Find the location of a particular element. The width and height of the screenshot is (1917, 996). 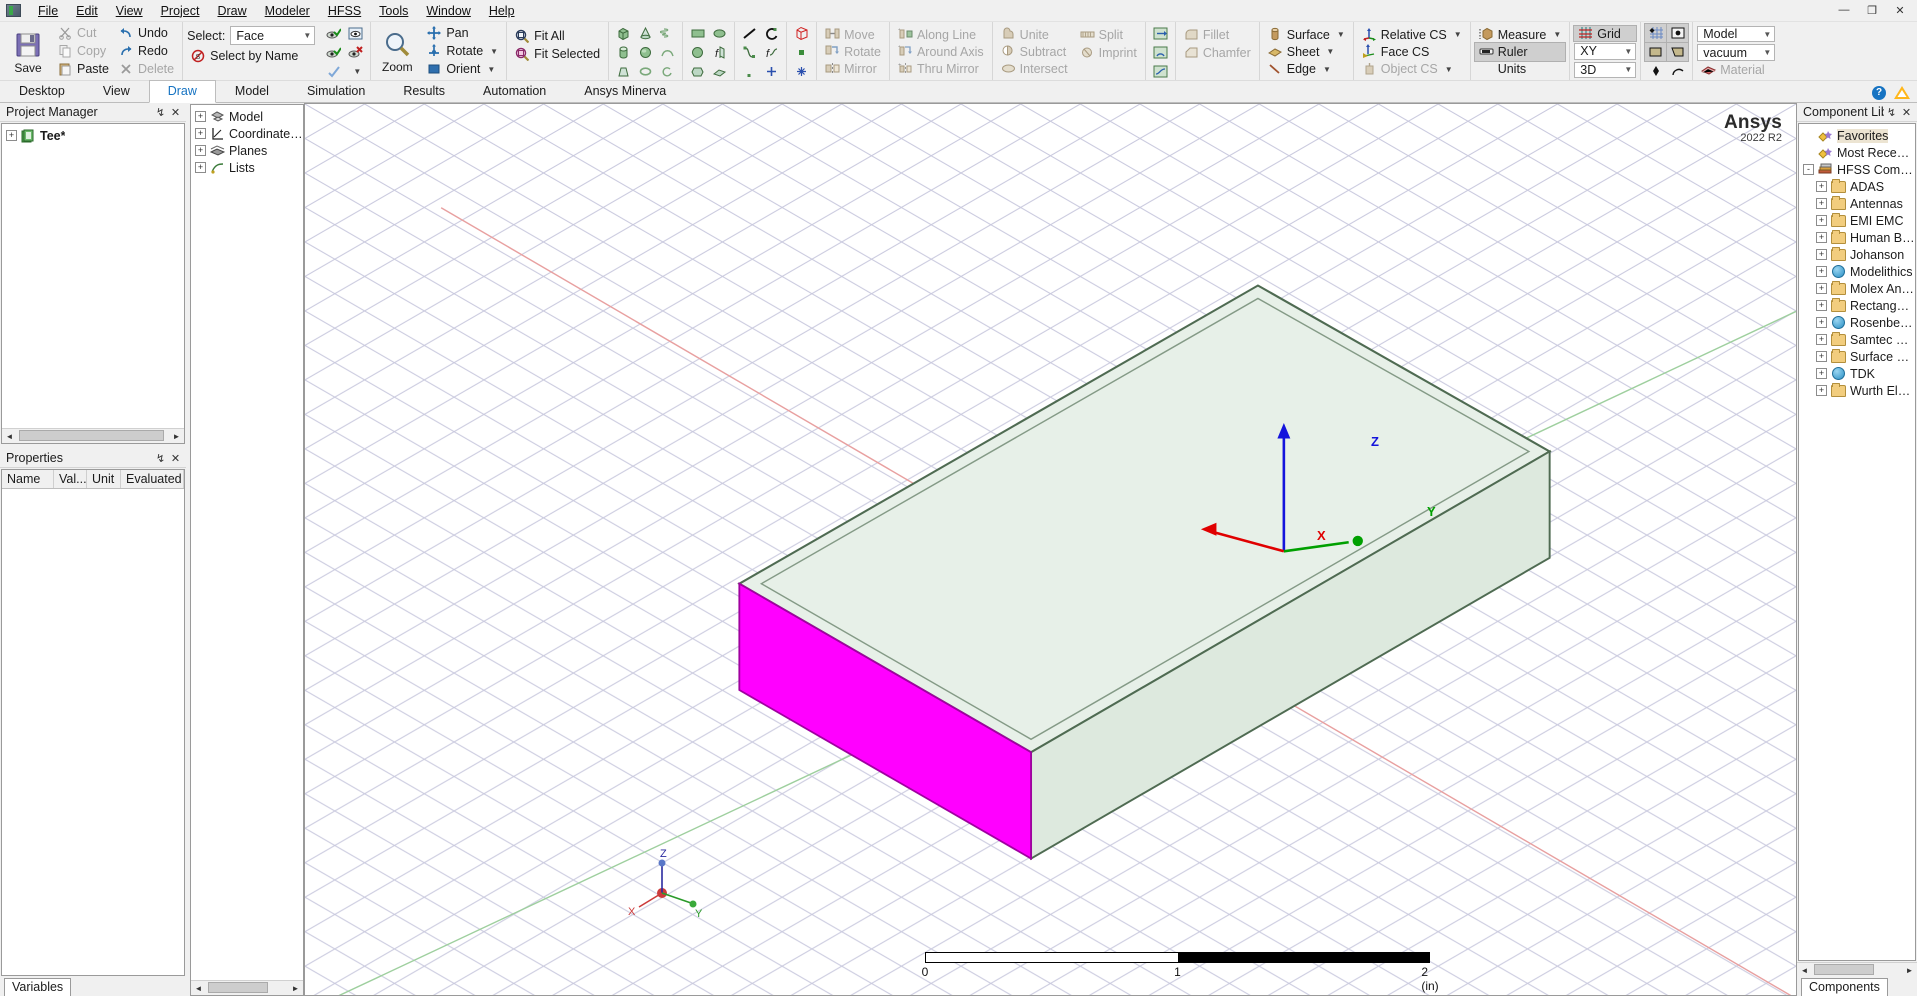

sweep-vector-icon is located at coordinates (1160, 33).